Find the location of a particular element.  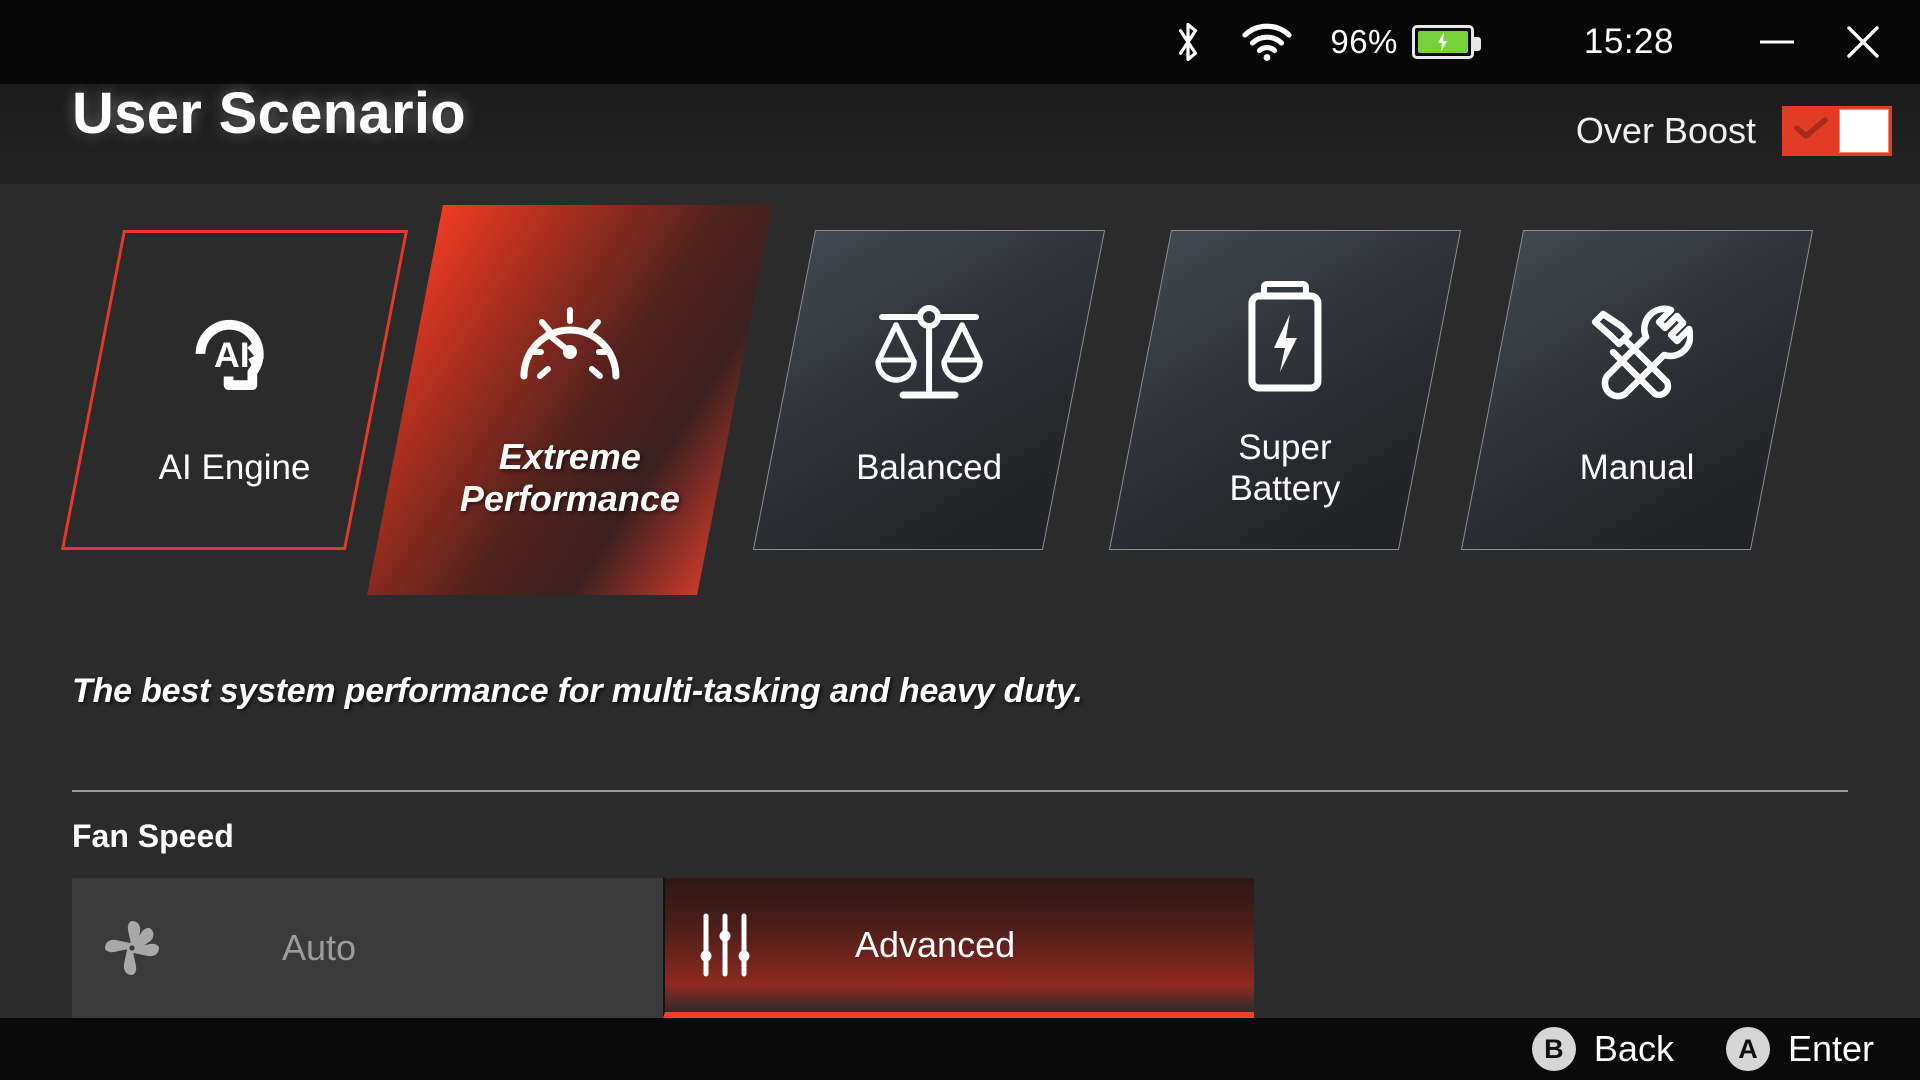

label-line-2: Performance is located at coordinates (570, 498).